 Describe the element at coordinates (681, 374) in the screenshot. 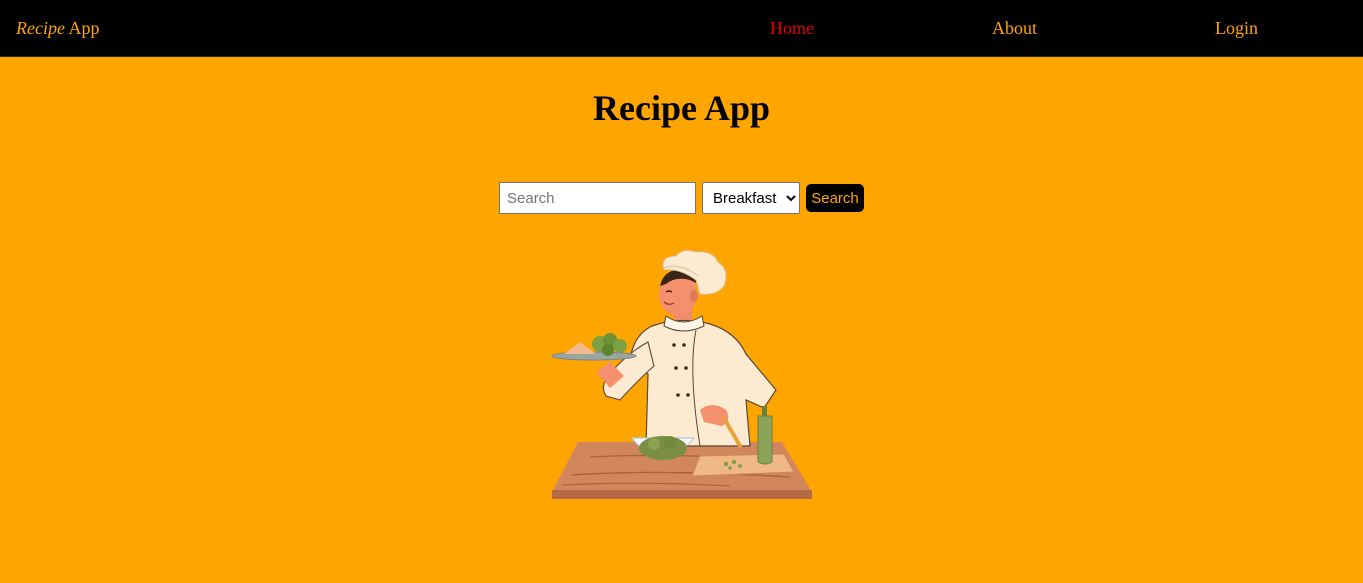

I see `chef-illustration` at that location.